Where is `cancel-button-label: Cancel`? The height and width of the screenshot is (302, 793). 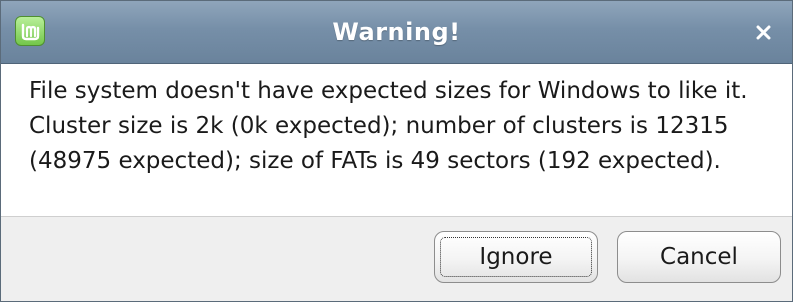
cancel-button-label: Cancel is located at coordinates (699, 257).